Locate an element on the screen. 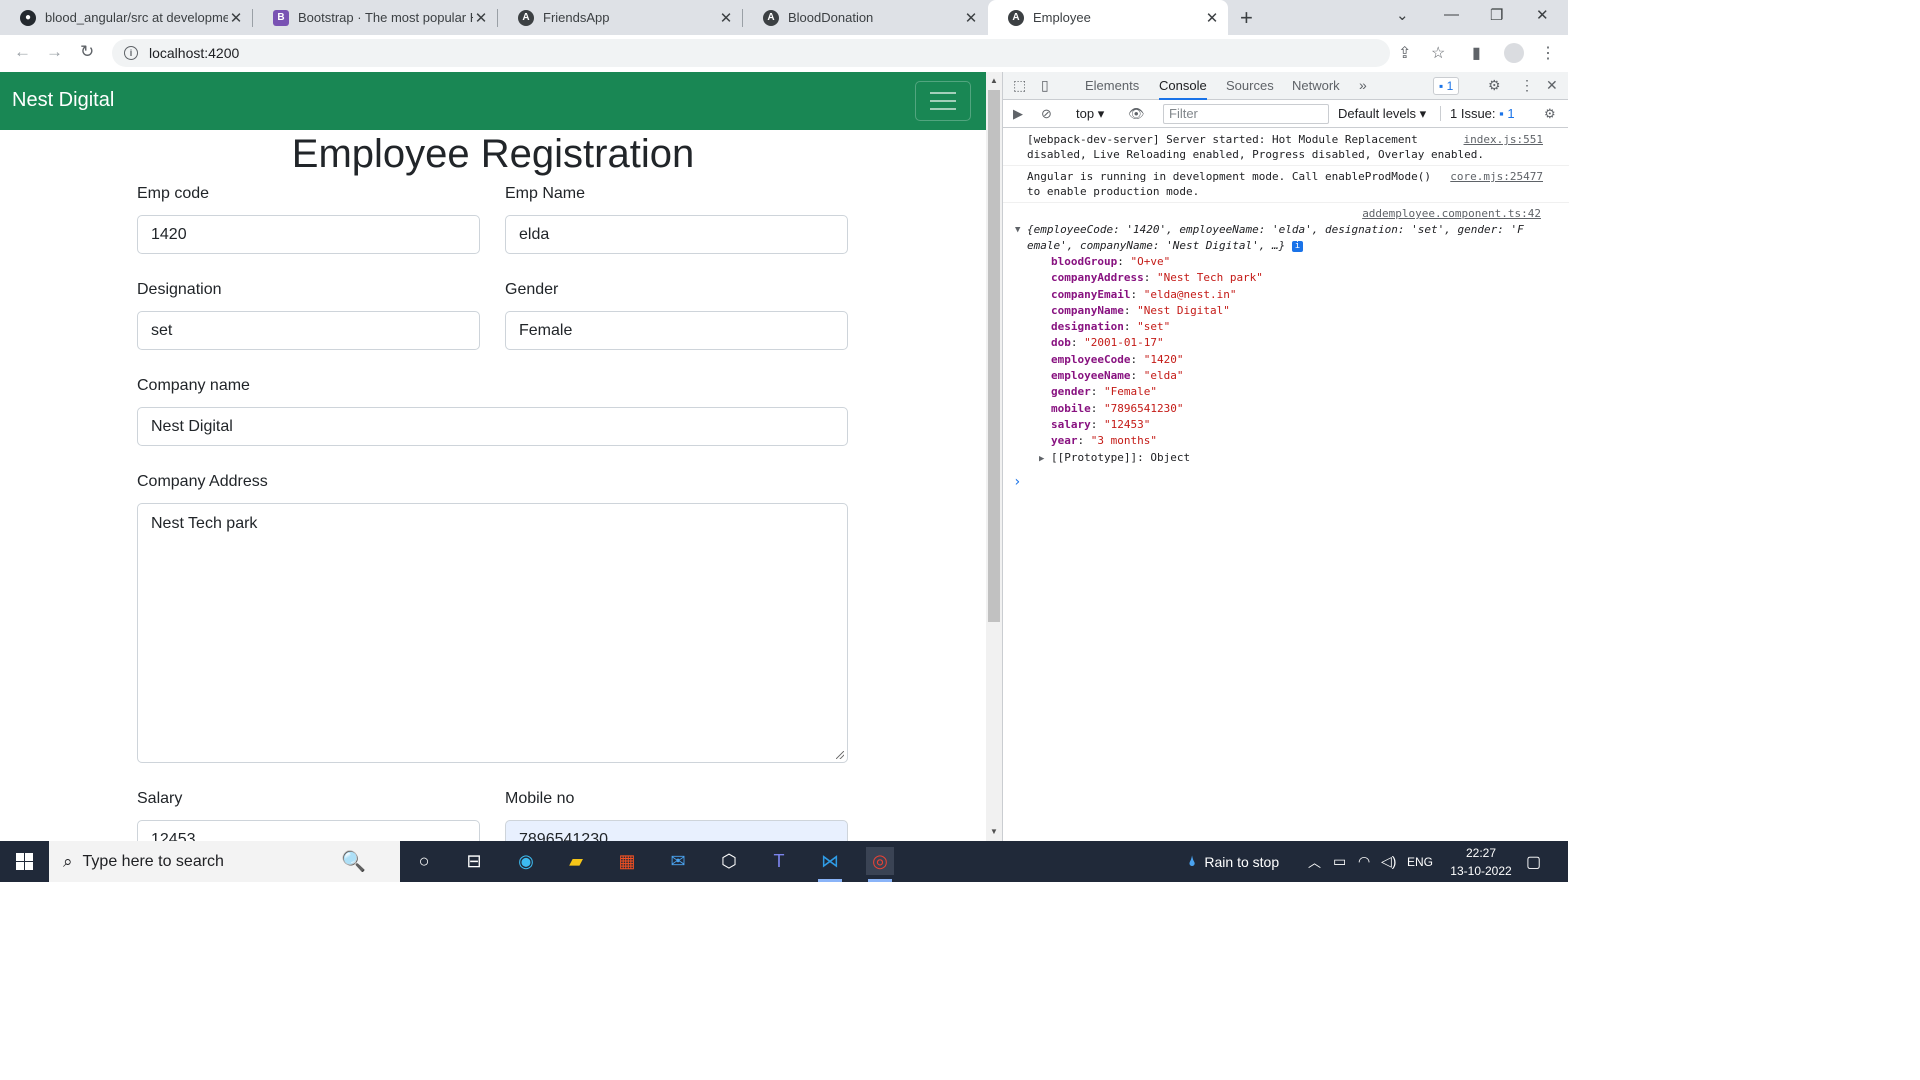 This screenshot has height=1080, width=1920. inspect-element-icon: ⬚ is located at coordinates (1019, 85).